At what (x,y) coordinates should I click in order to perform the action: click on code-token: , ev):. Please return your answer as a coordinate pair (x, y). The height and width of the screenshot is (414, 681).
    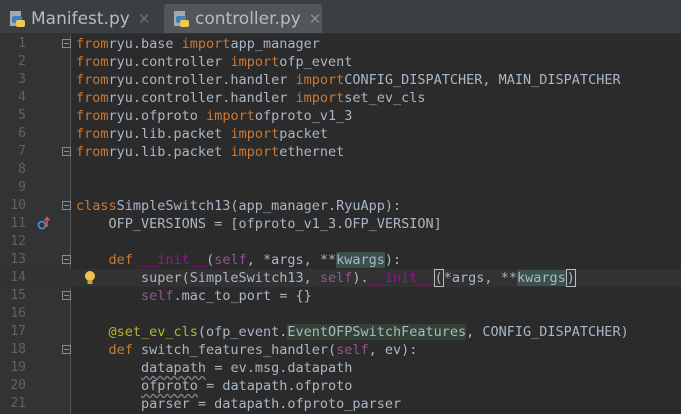
    Looking at the image, I should click on (393, 350).